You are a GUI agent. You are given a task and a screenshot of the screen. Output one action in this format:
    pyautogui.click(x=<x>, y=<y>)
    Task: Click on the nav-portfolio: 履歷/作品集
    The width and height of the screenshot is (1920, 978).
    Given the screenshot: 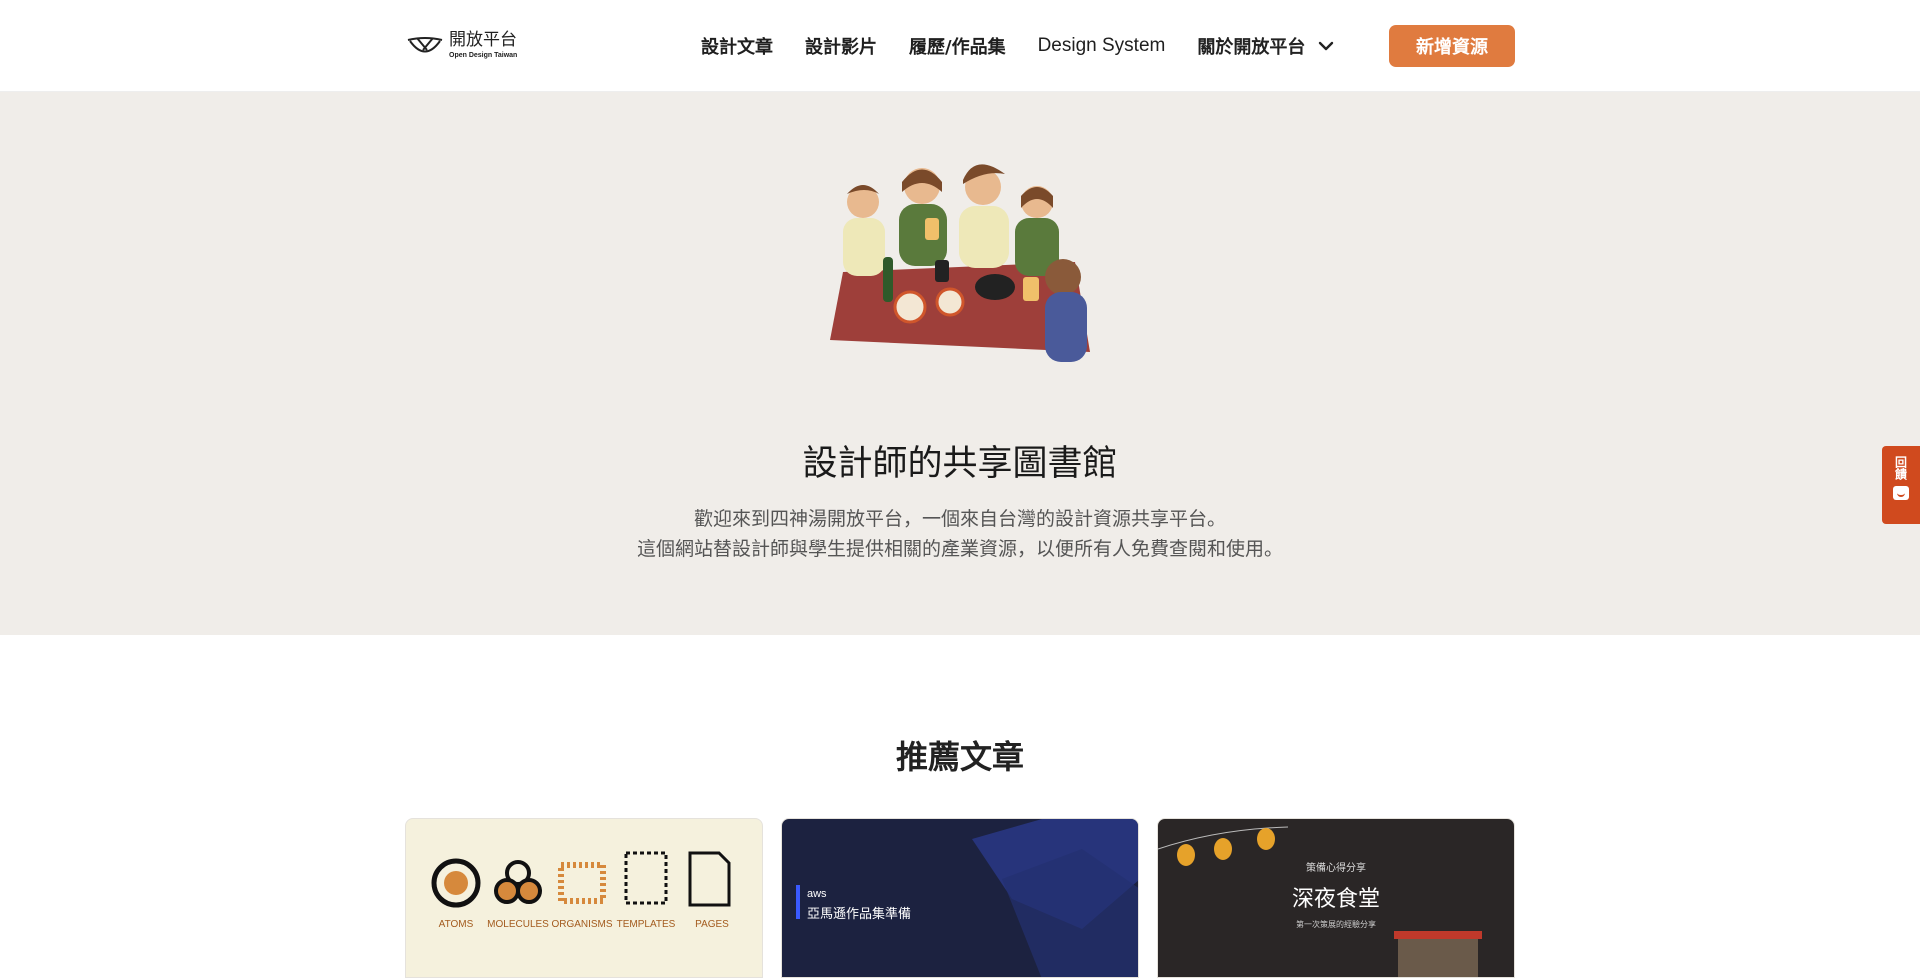 What is the action you would take?
    pyautogui.click(x=957, y=46)
    